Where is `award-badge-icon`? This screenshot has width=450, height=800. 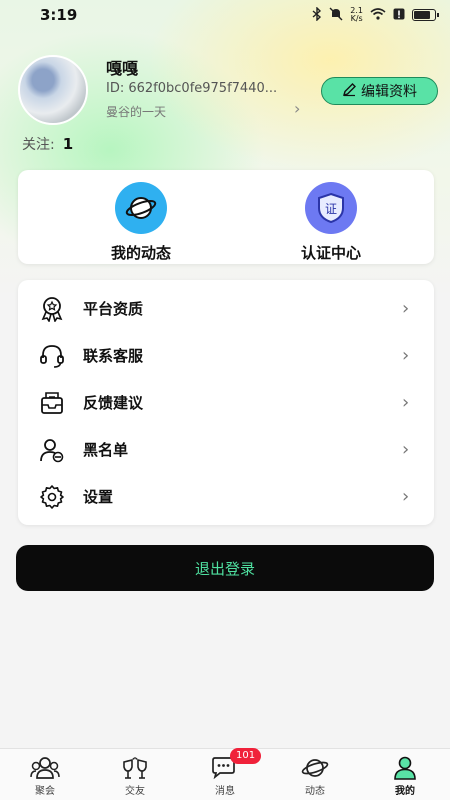 award-badge-icon is located at coordinates (52, 309).